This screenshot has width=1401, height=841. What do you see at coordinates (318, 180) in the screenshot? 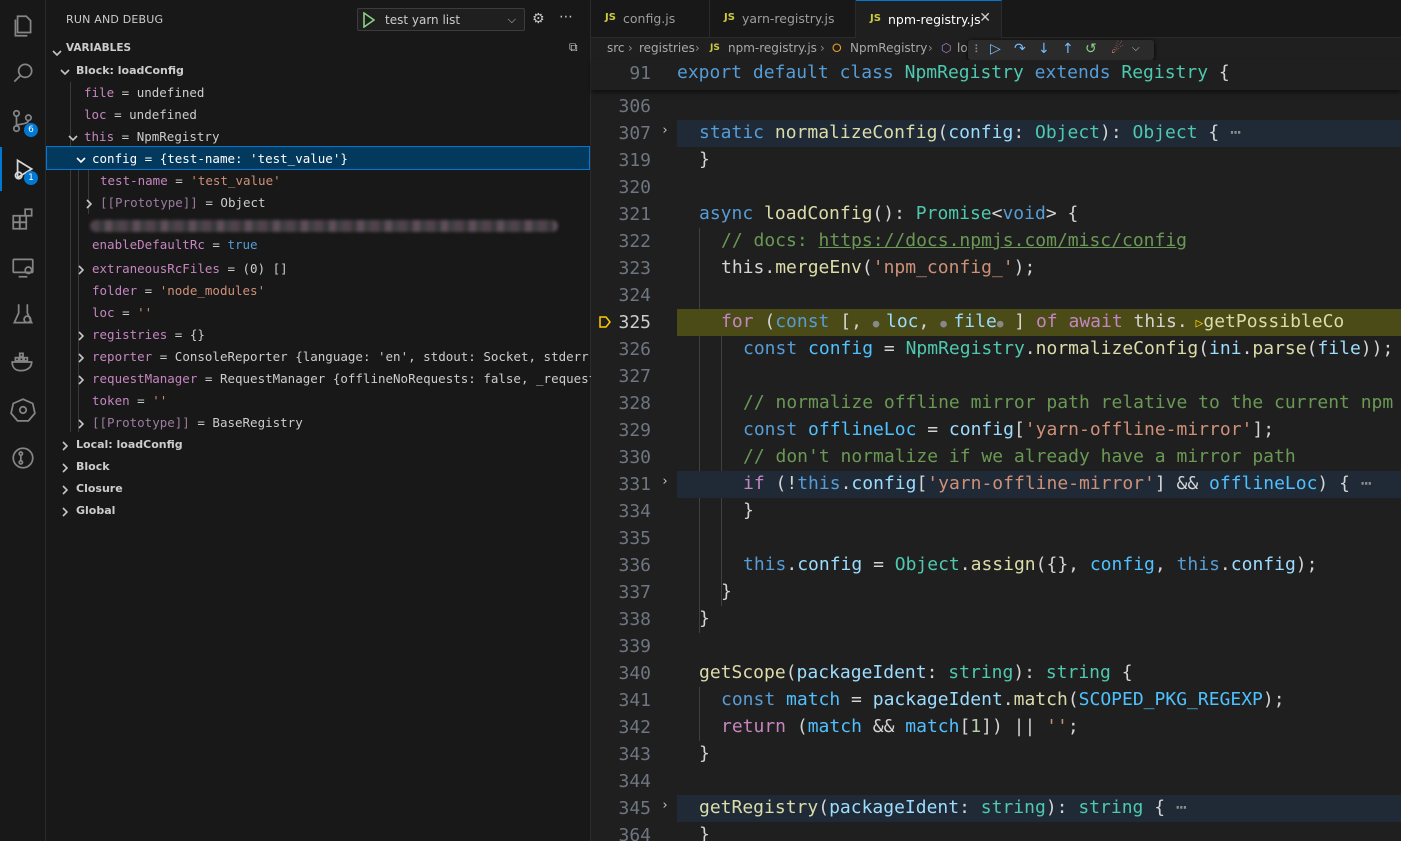
I see `variable-row-test-name: test-name = 'test_value'` at bounding box center [318, 180].